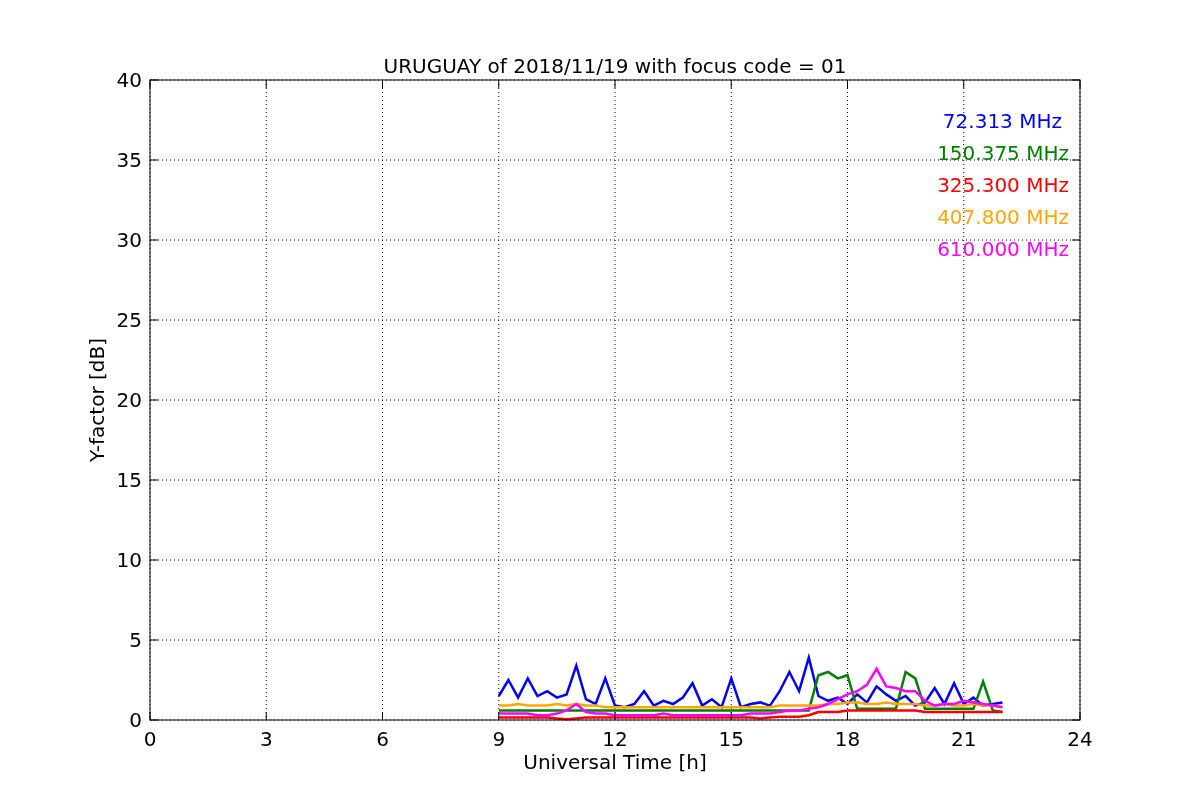 The height and width of the screenshot is (800, 1200). What do you see at coordinates (1080, 739) in the screenshot?
I see `x-tick-label: 24` at bounding box center [1080, 739].